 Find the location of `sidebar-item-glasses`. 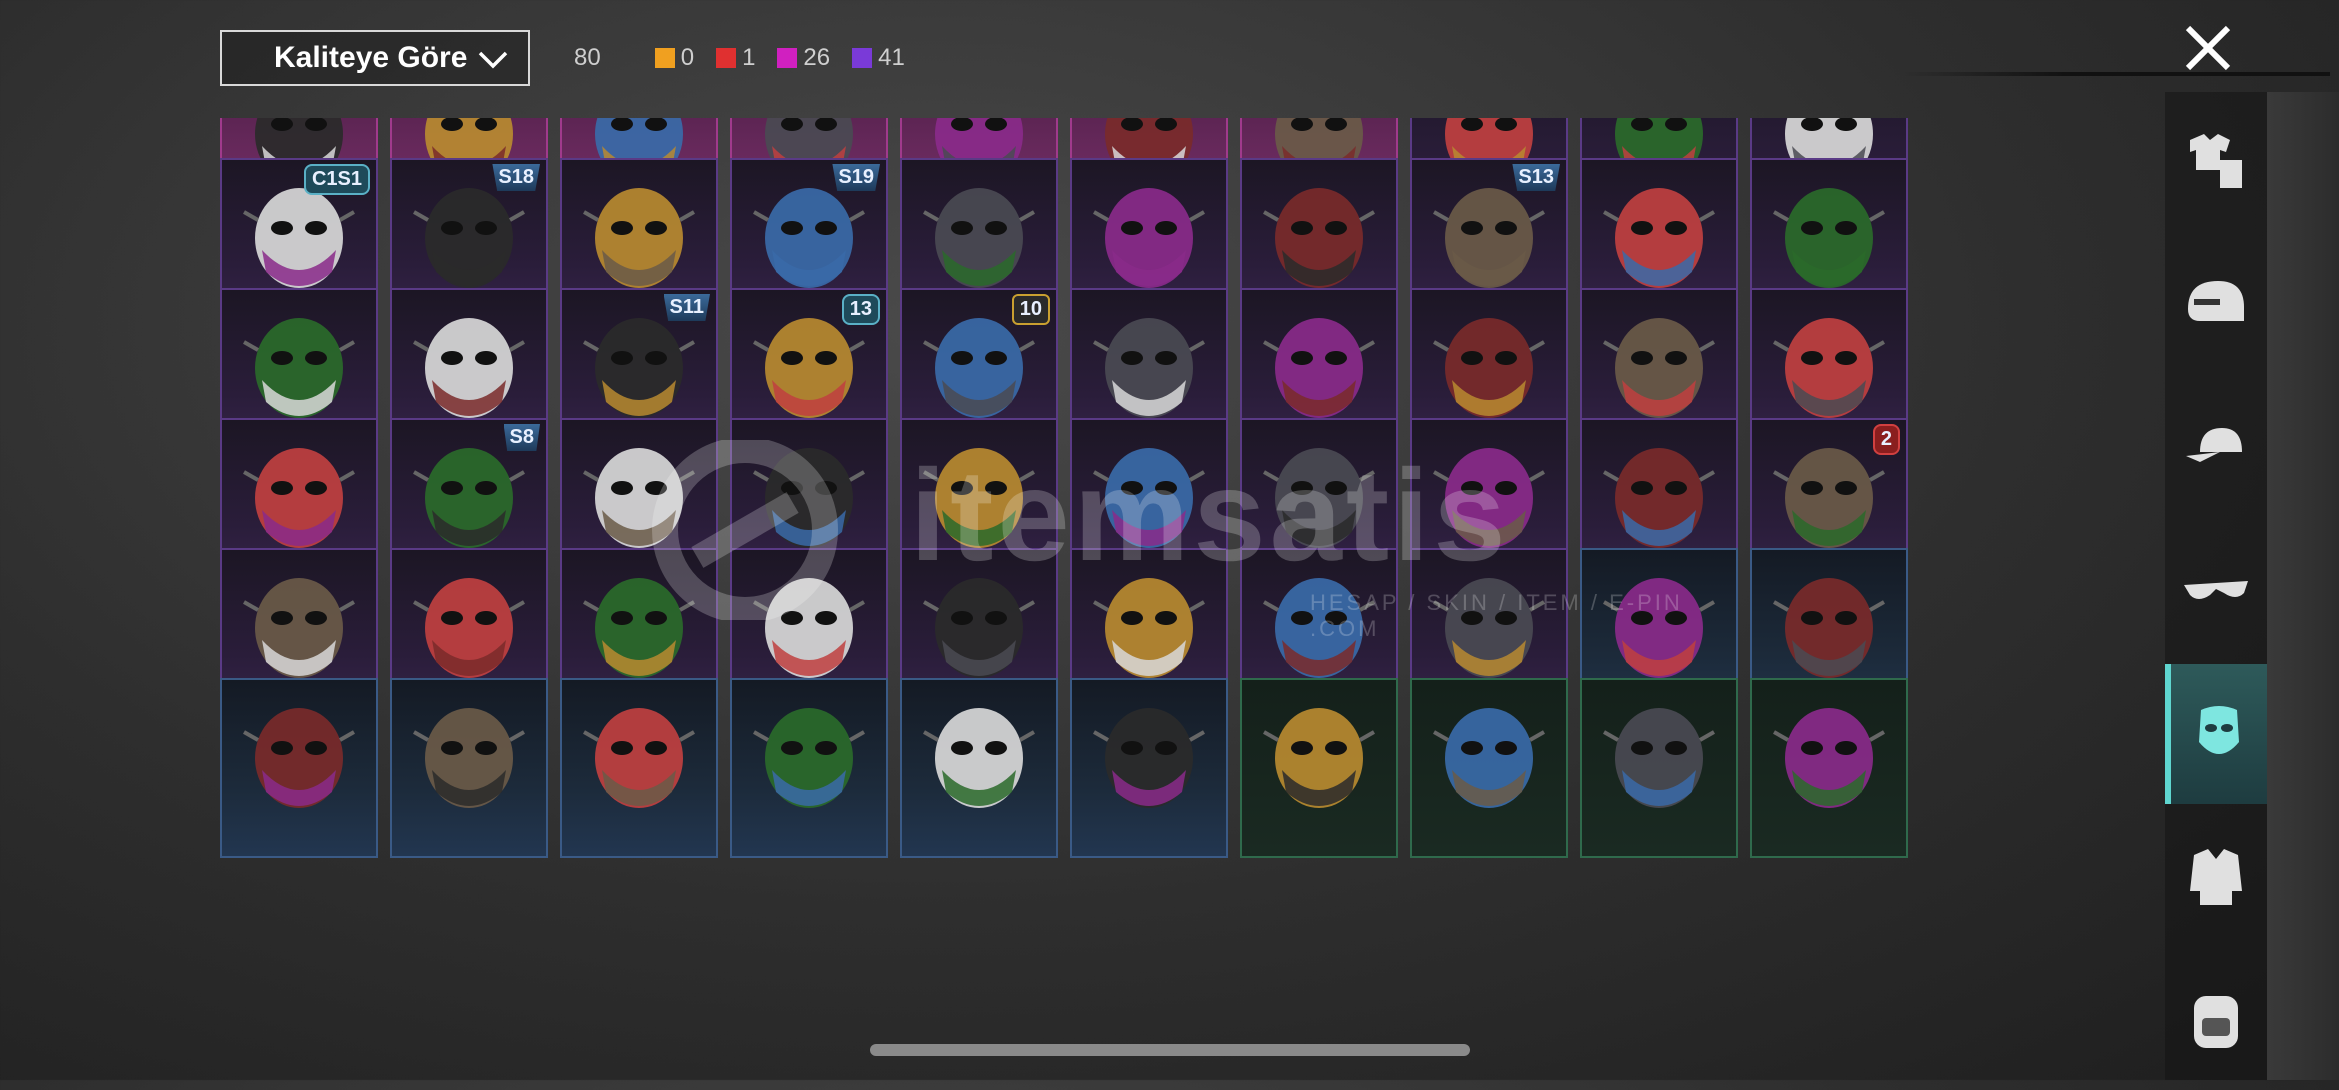

sidebar-item-glasses is located at coordinates (2216, 591).